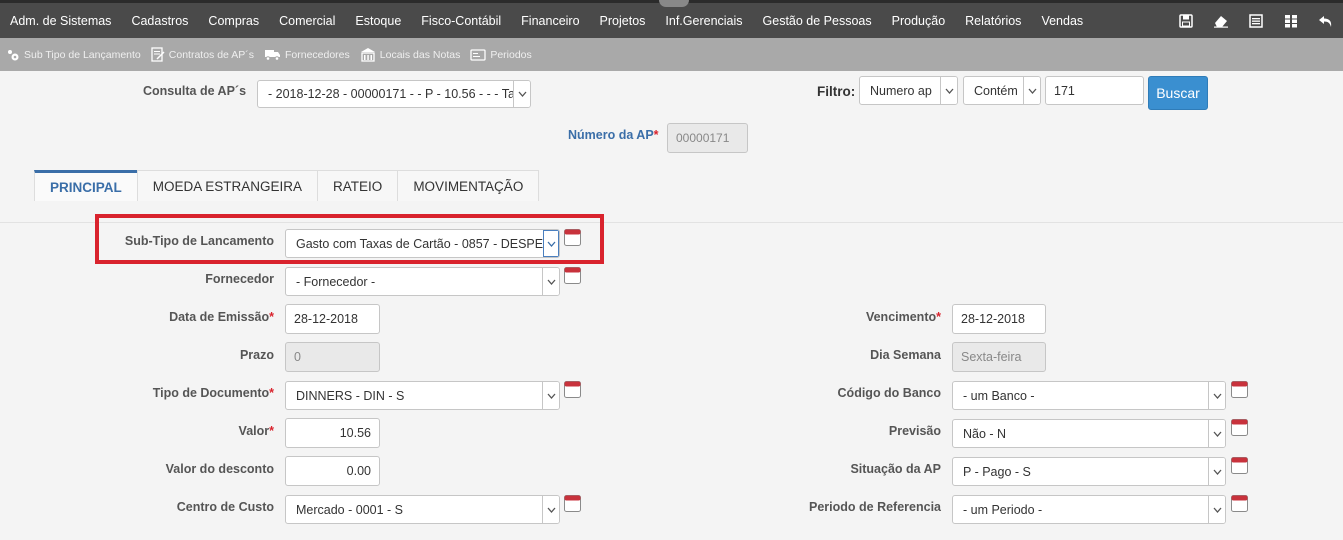  Describe the element at coordinates (219, 469) in the screenshot. I see `valor-desconto-label: Valor do desconto` at that location.